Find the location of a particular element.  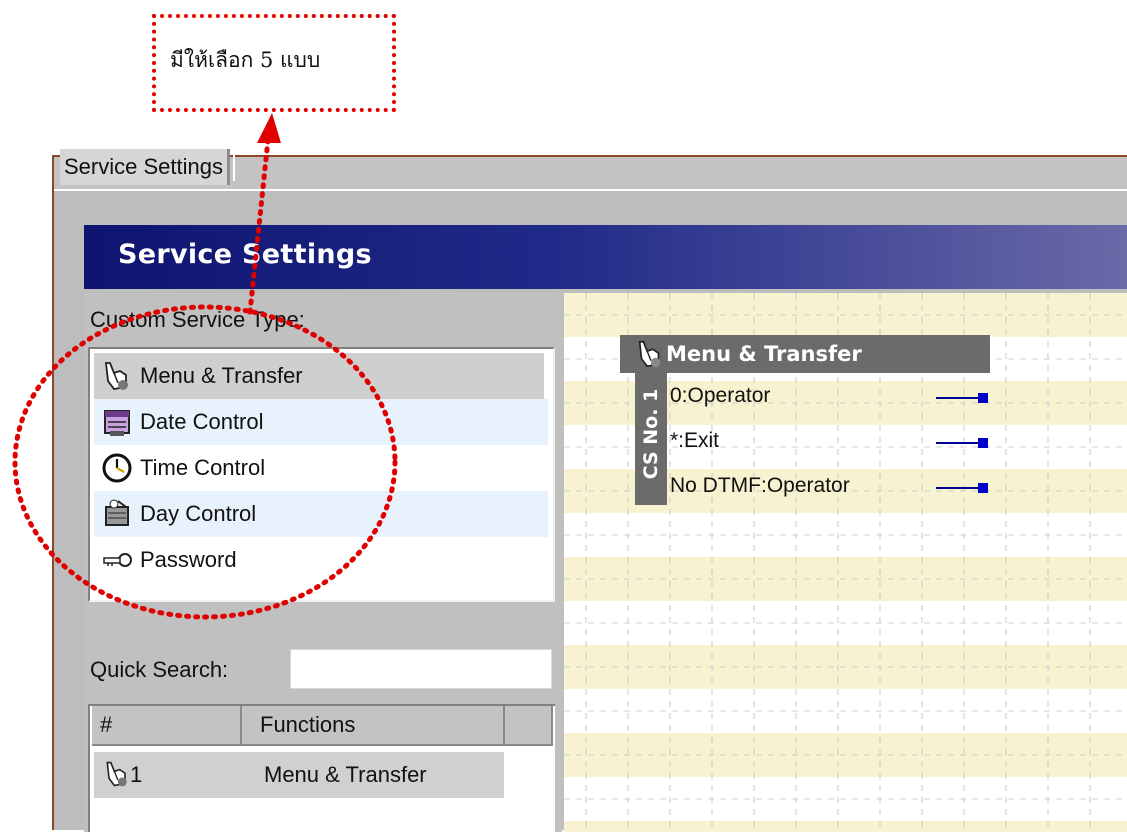

service-type-label: Day Control is located at coordinates (198, 513).